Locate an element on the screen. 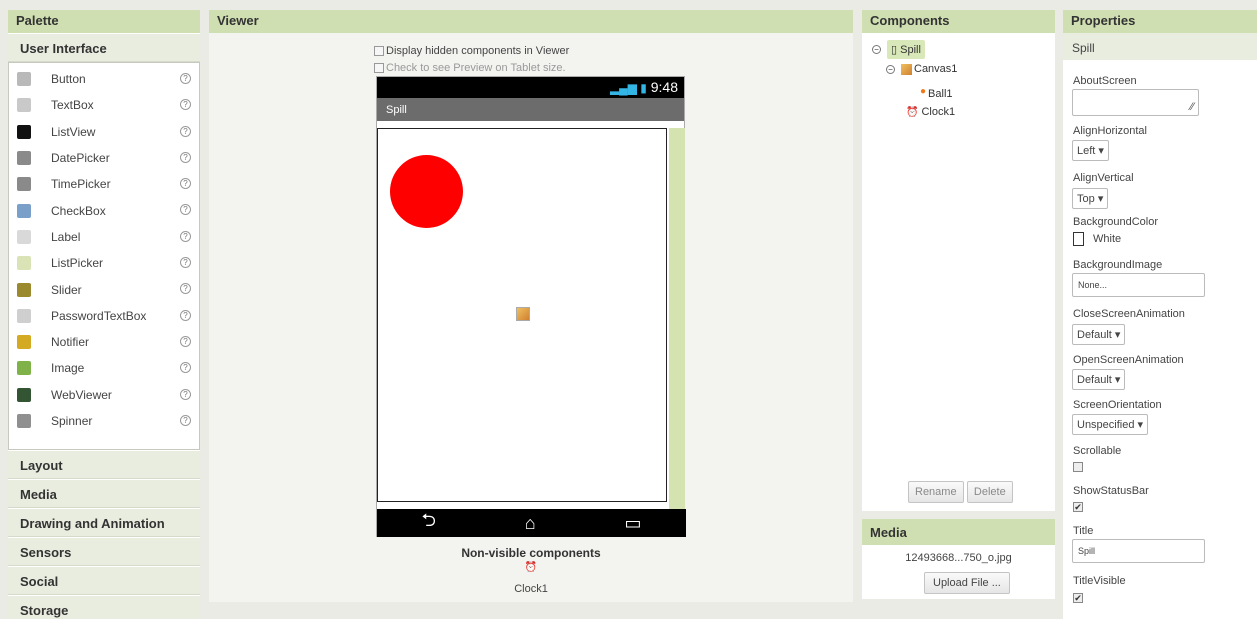 The height and width of the screenshot is (619, 1257). palette-item-button: Button? is located at coordinates (104, 79).